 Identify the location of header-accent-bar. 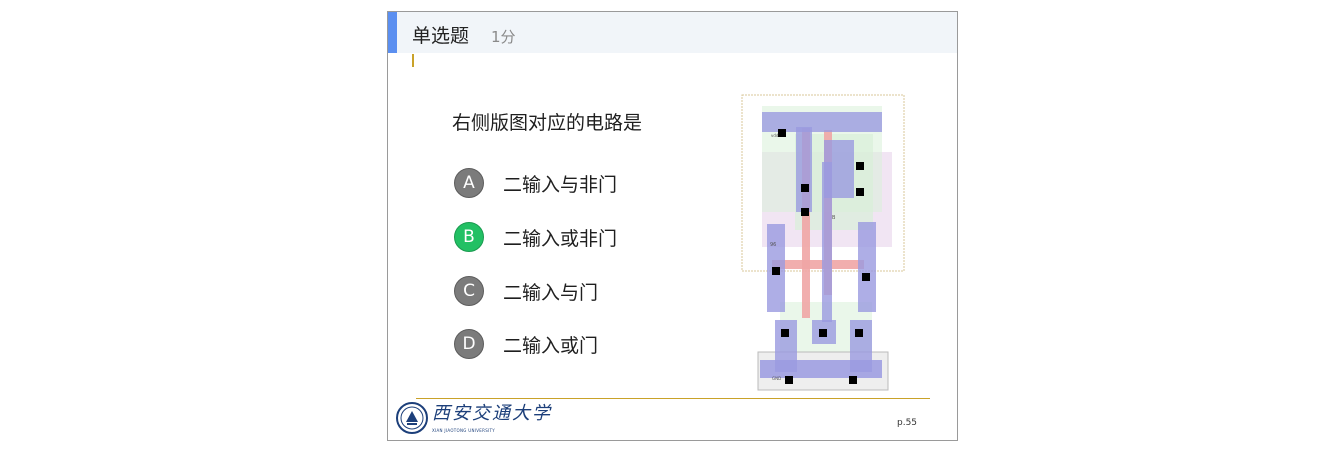
(392, 32).